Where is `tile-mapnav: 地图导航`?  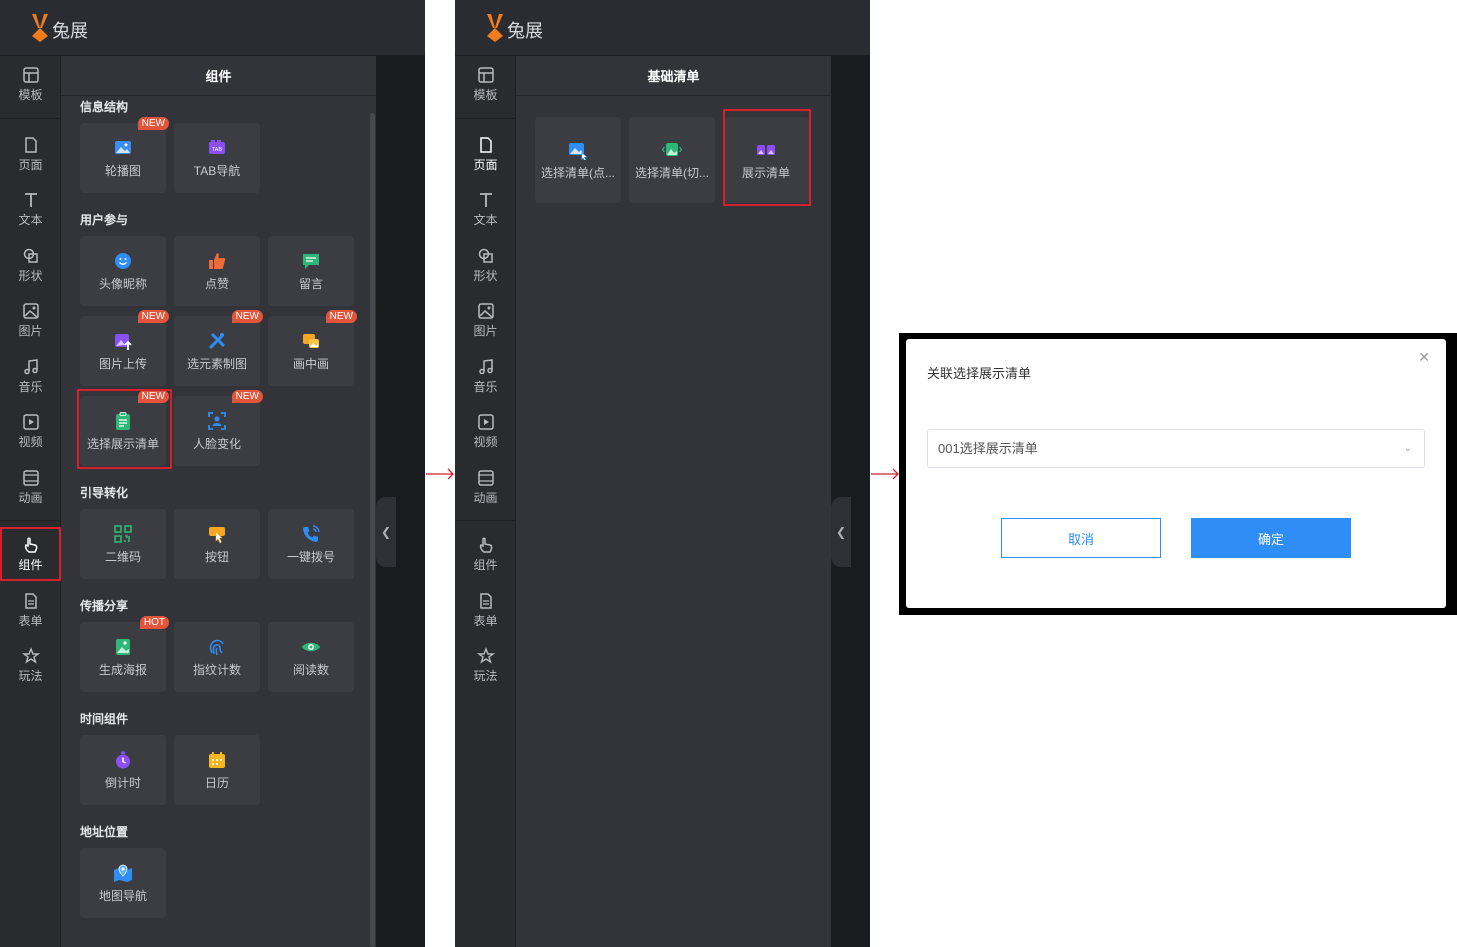 tile-mapnav: 地图导航 is located at coordinates (123, 883).